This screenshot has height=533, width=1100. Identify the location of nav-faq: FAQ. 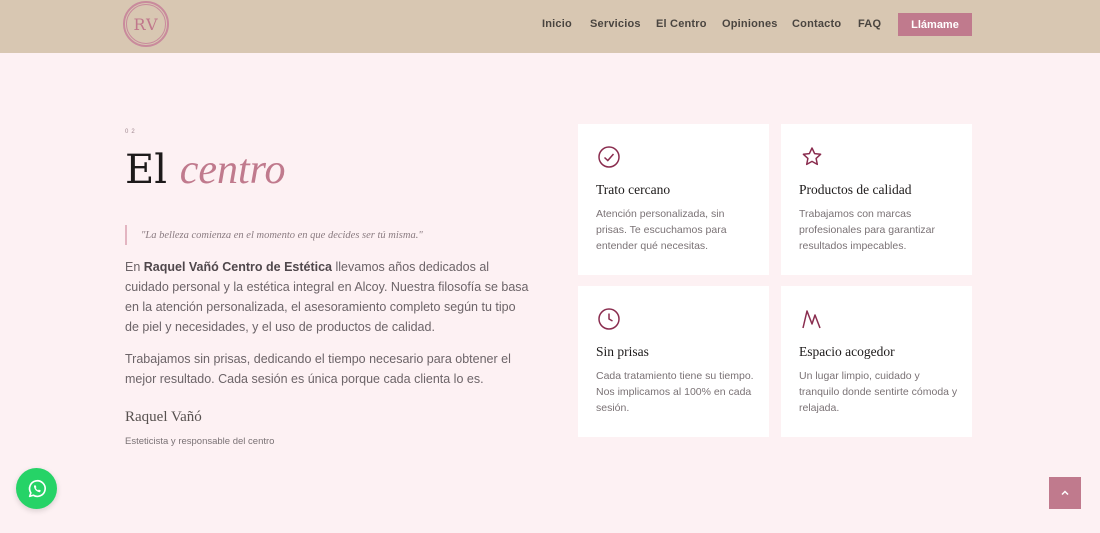
(869, 24).